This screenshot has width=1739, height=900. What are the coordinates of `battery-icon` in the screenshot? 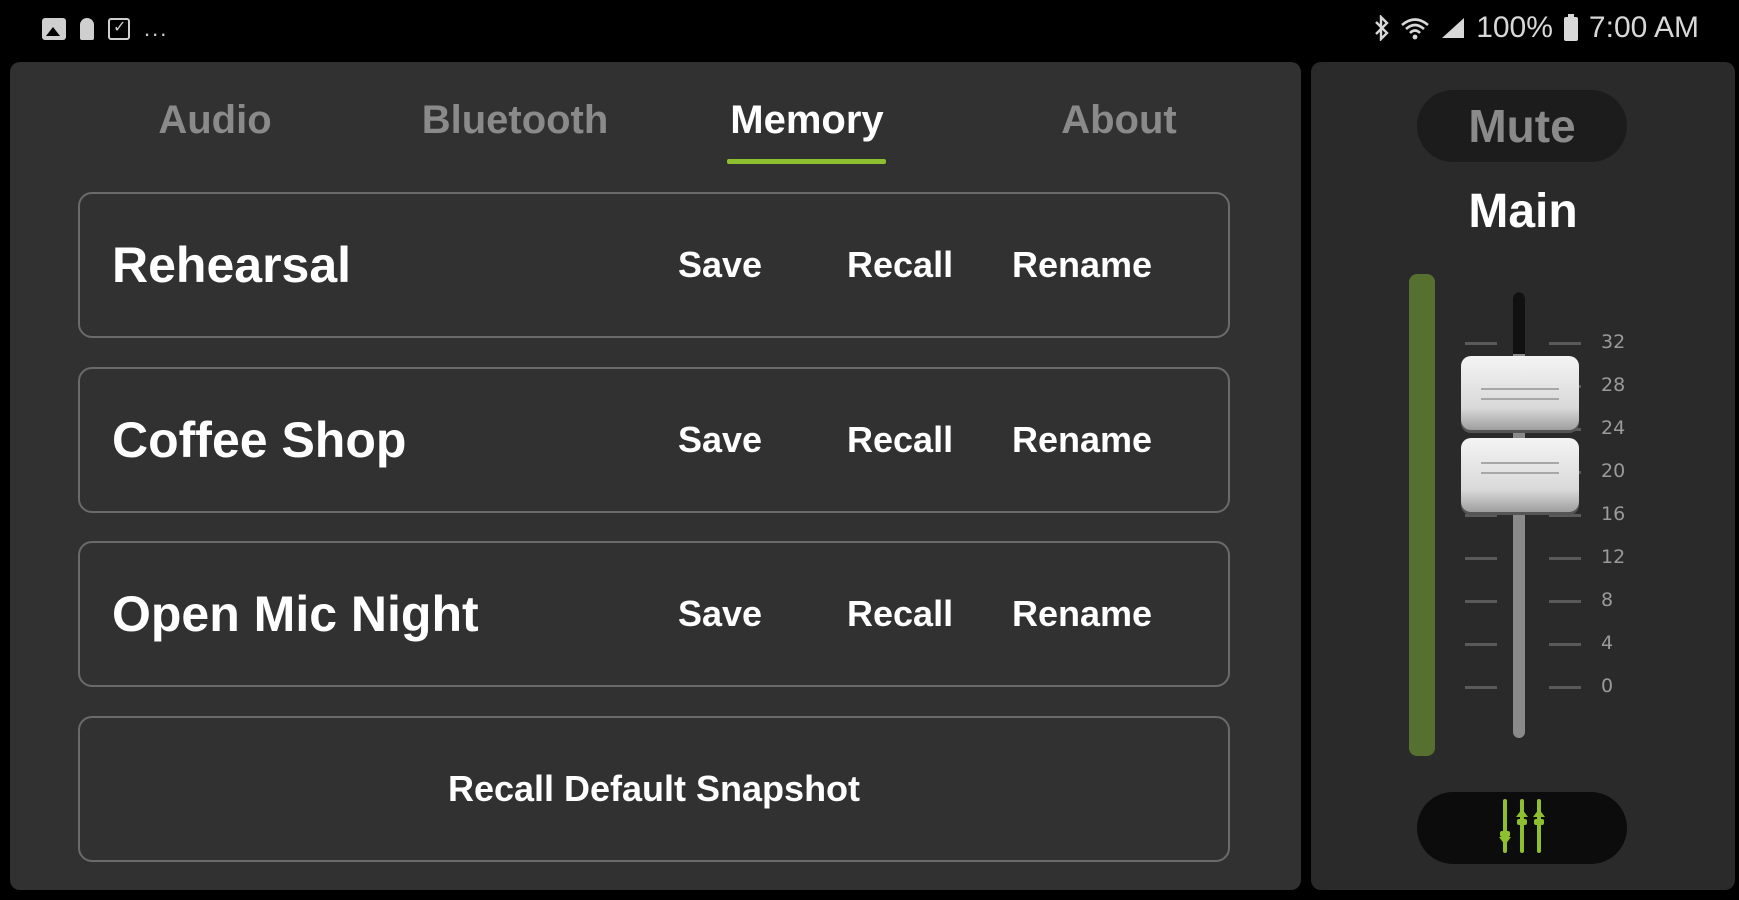 It's located at (1571, 28).